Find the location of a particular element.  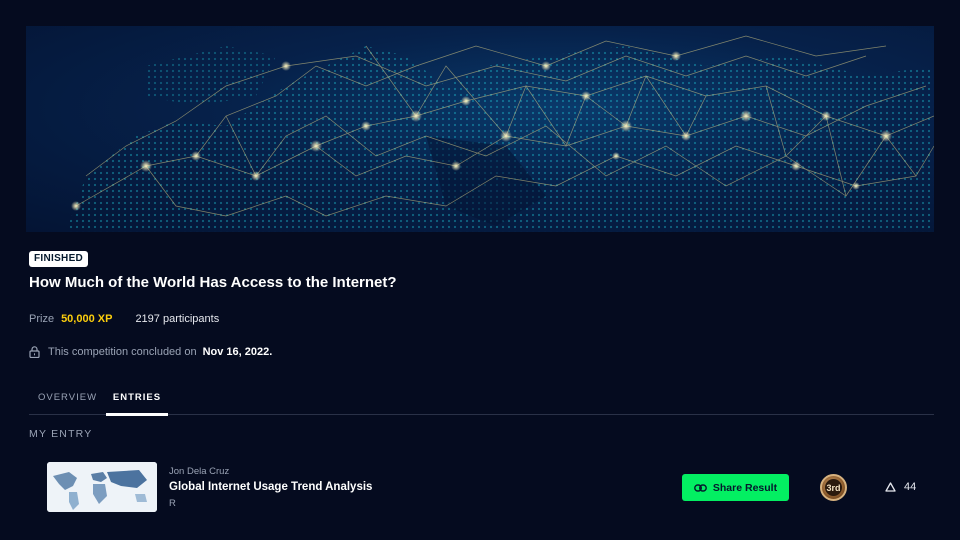

rank-label: 3rd is located at coordinates (833, 487).